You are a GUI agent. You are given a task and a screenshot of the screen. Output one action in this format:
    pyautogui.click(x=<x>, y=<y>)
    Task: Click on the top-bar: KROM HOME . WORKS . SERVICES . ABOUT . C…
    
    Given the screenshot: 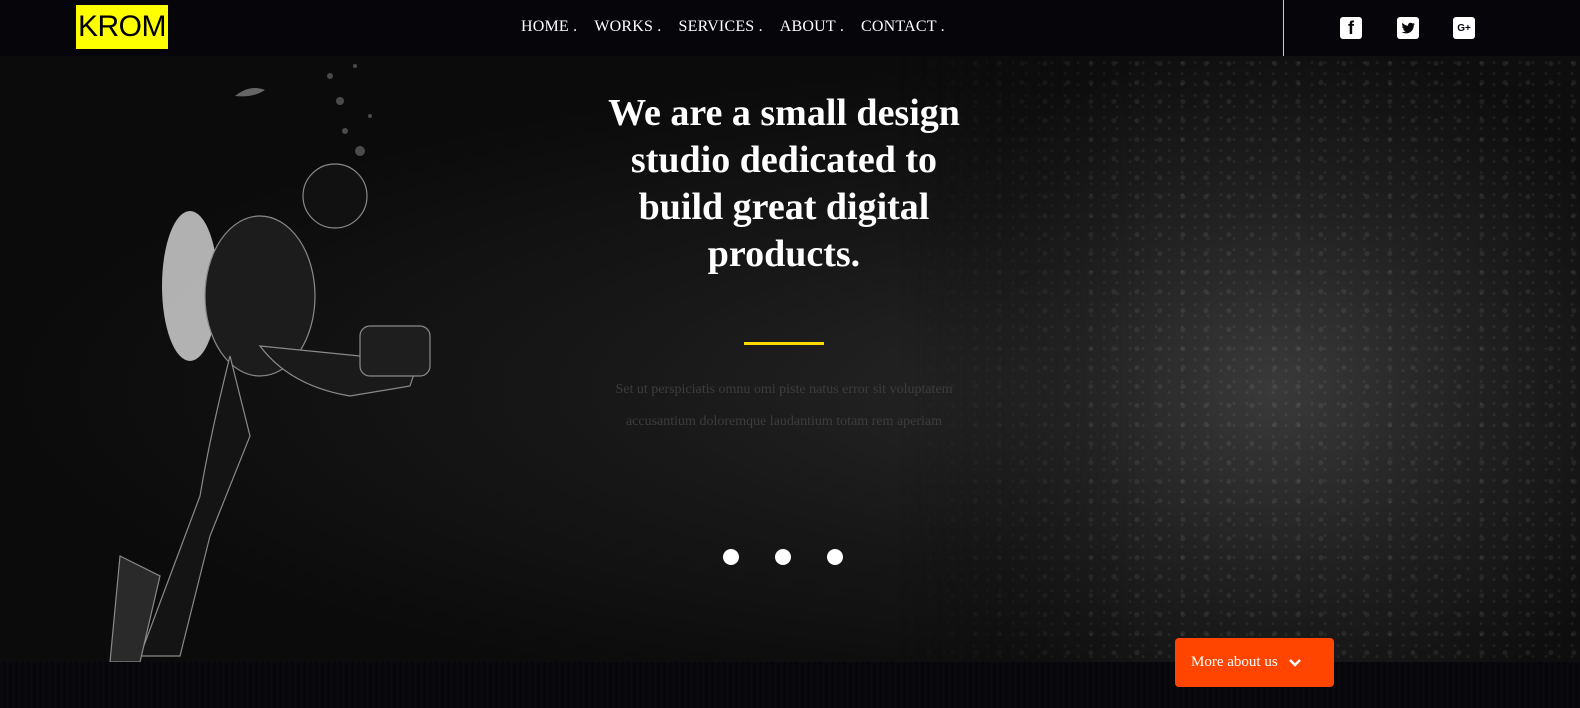 What is the action you would take?
    pyautogui.click(x=790, y=28)
    